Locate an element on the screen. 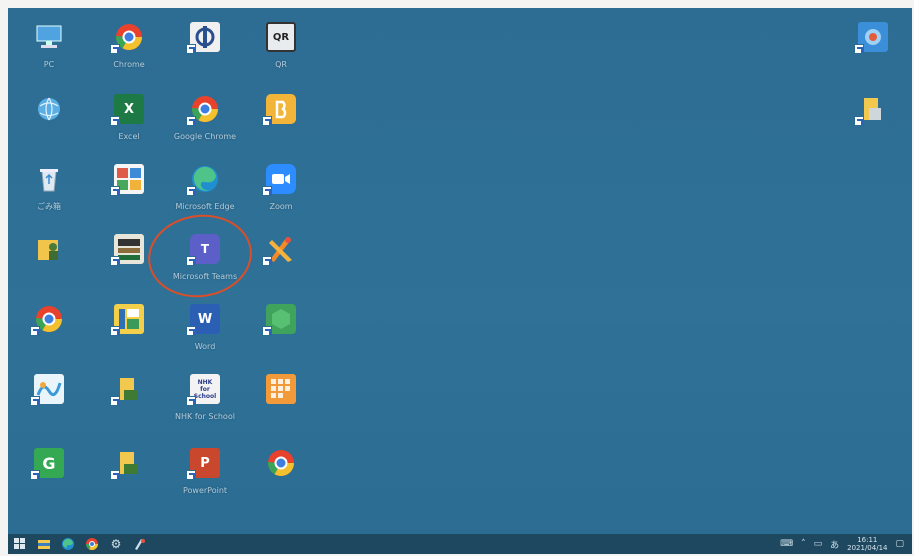 This screenshot has height=556, width=914. taskbar: ⚙ ⌨ ˄ ▭ あ 16:11 2021/04/14 ▢ is located at coordinates (460, 544).